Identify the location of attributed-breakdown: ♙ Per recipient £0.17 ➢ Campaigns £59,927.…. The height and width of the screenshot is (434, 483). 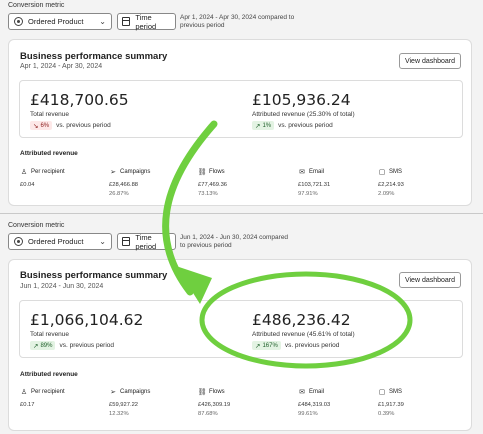
(240, 403).